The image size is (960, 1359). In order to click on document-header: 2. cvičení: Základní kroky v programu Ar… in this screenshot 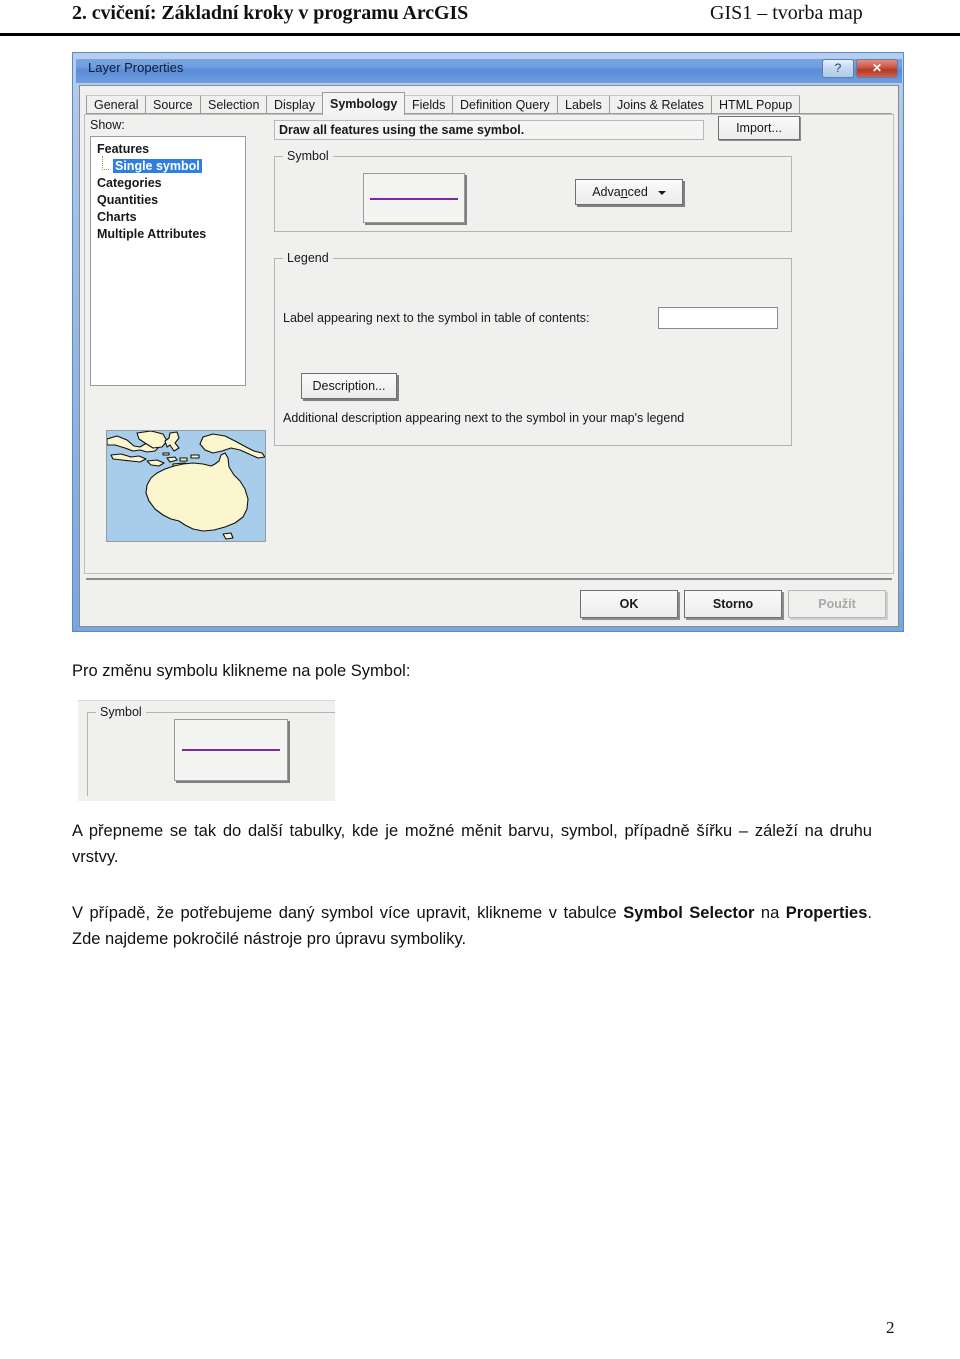, I will do `click(480, 21)`.